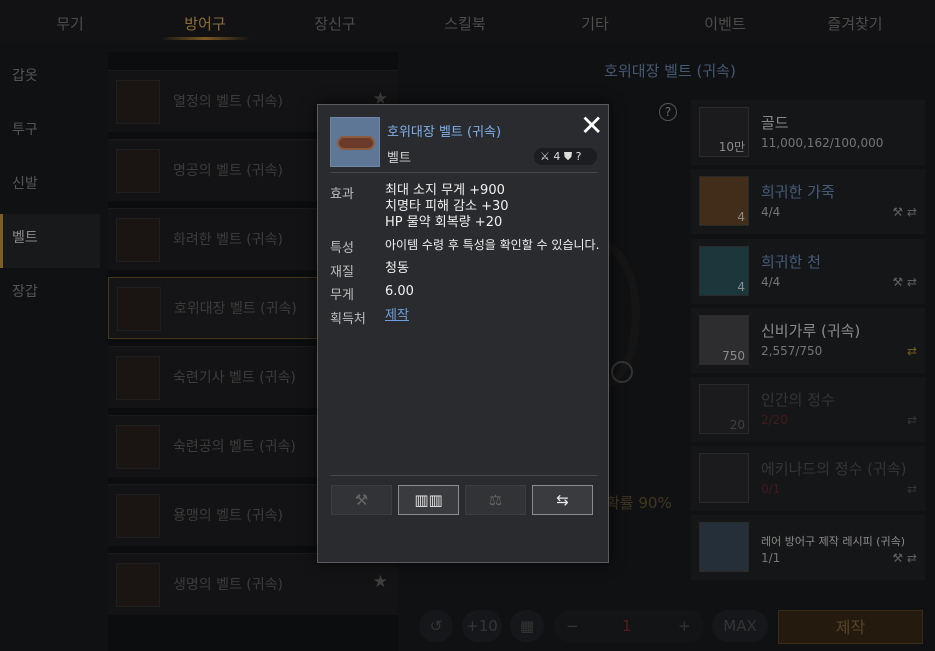 This screenshot has height=651, width=935. I want to click on tooltip-item-name: 호위대장 벨트 (귀속), so click(444, 132).